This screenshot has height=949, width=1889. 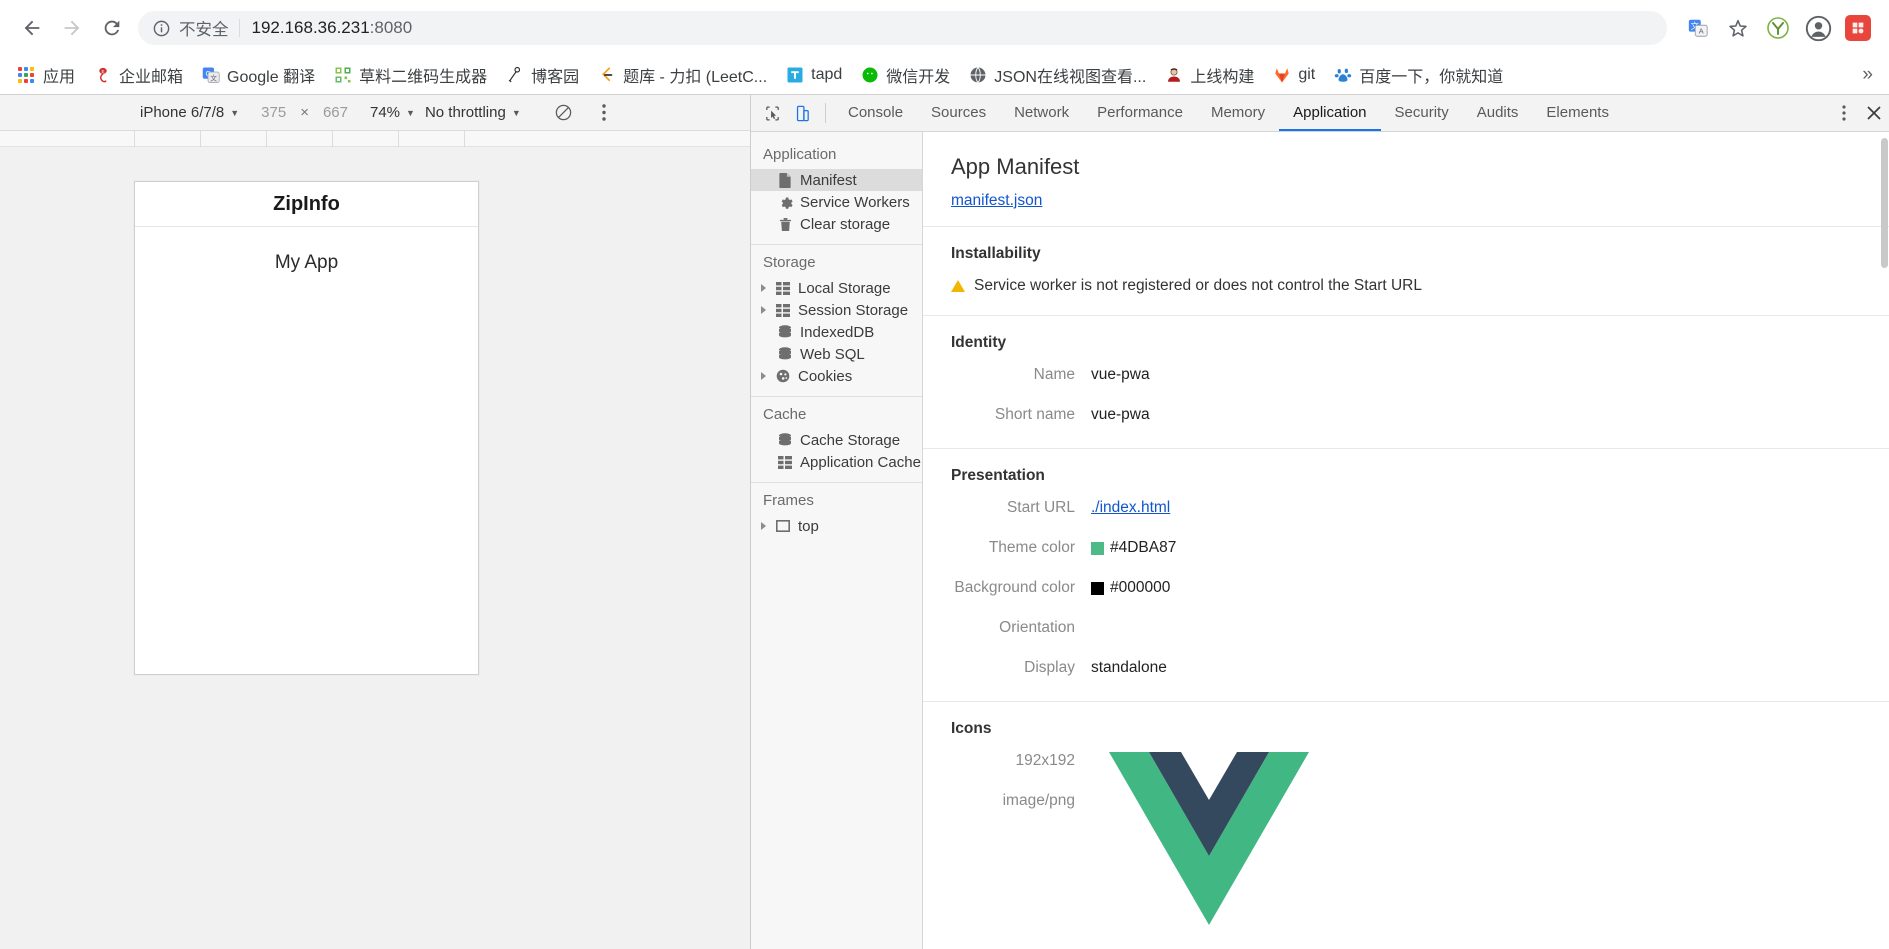 What do you see at coordinates (1031, 547) in the screenshot?
I see `field-label: Theme color` at bounding box center [1031, 547].